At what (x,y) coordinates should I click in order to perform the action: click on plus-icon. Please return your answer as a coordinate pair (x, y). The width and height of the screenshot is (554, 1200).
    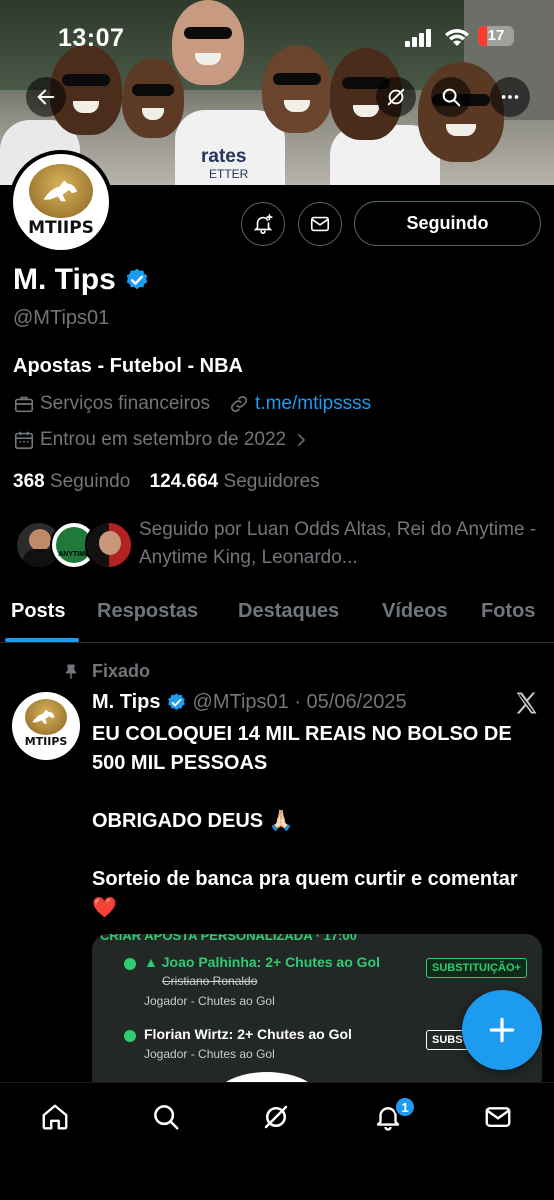
    Looking at the image, I should click on (502, 1030).